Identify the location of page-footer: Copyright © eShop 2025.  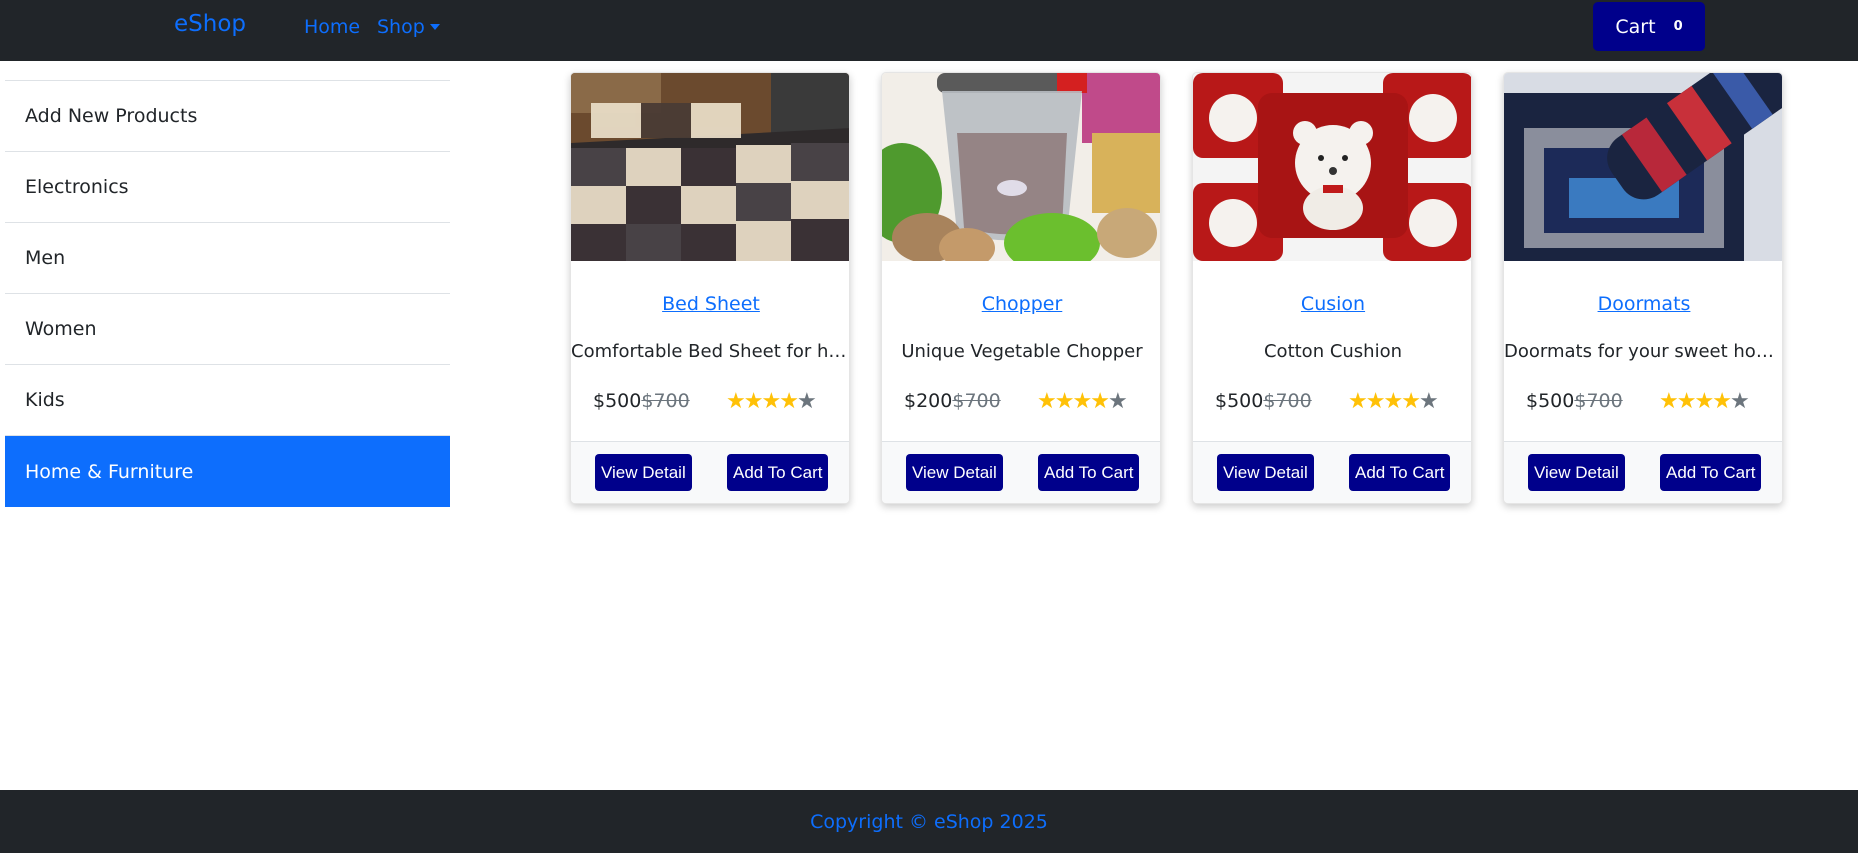
(929, 821).